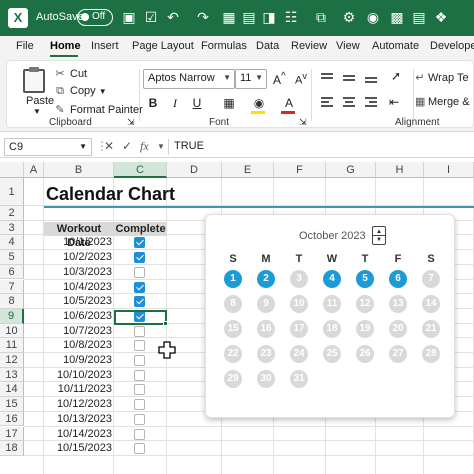 This screenshot has width=474, height=474. Describe the element at coordinates (419, 17) in the screenshot. I see `chart-icon: ▤` at that location.